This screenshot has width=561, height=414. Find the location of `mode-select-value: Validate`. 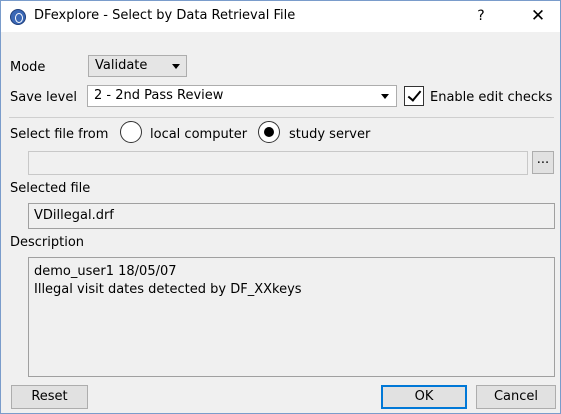

mode-select-value: Validate is located at coordinates (121, 65).